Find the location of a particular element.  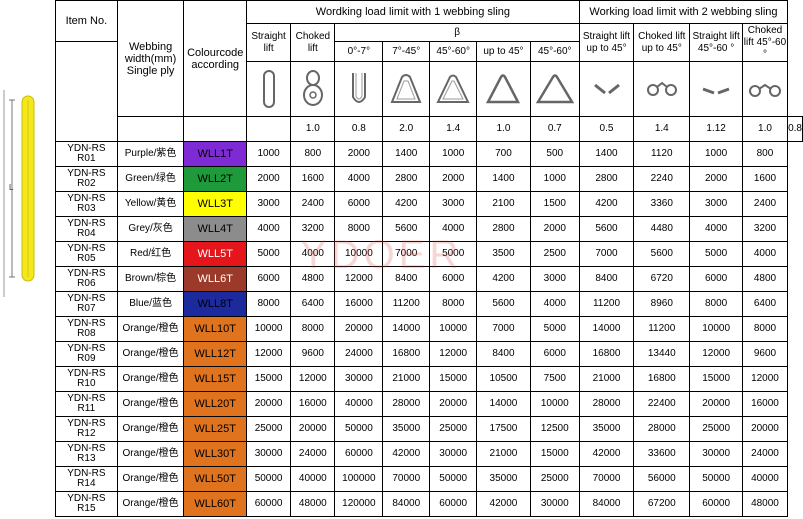

webbing-colour: Yellow/黄色 is located at coordinates (150, 204).